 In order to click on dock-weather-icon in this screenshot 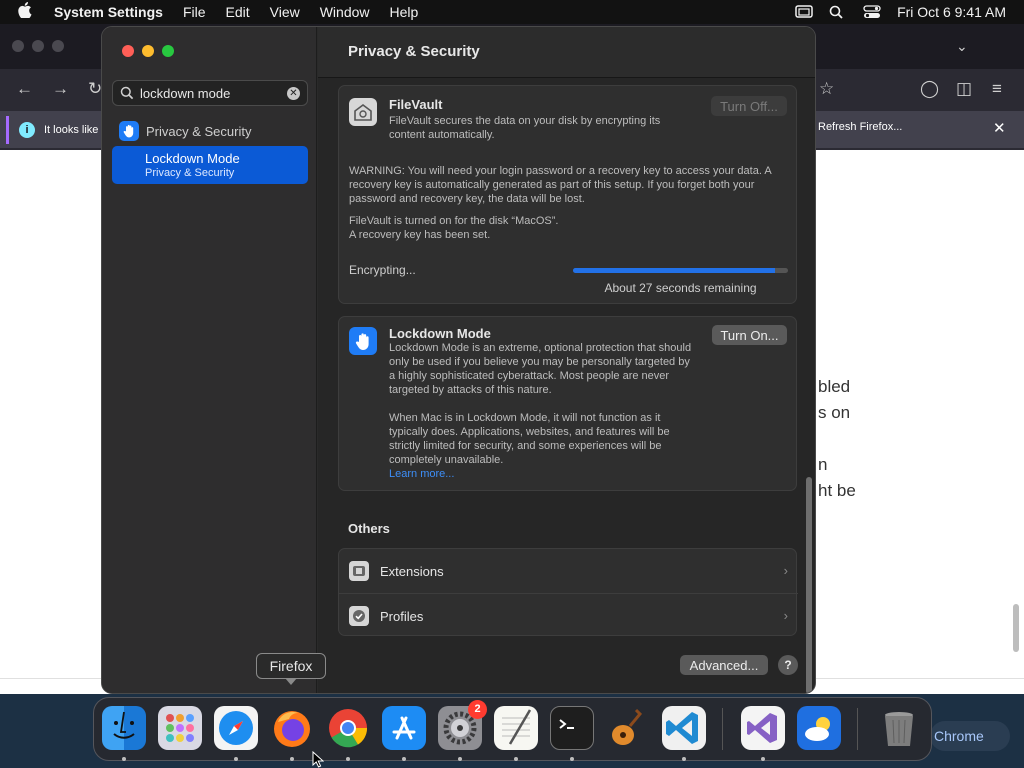, I will do `click(819, 728)`.